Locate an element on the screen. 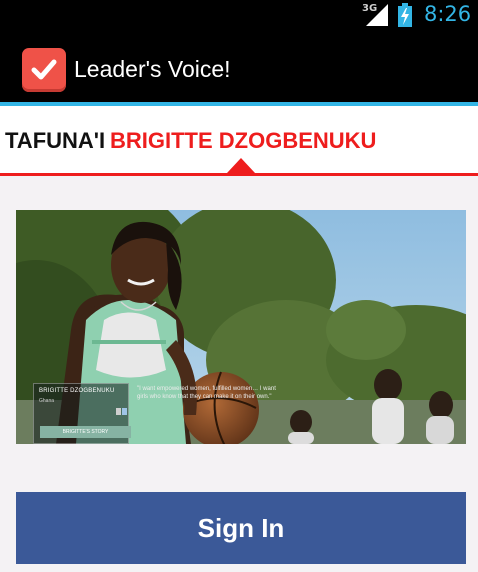  tab-current: BRIGITTE DZOGBENUKU is located at coordinates (243, 141).